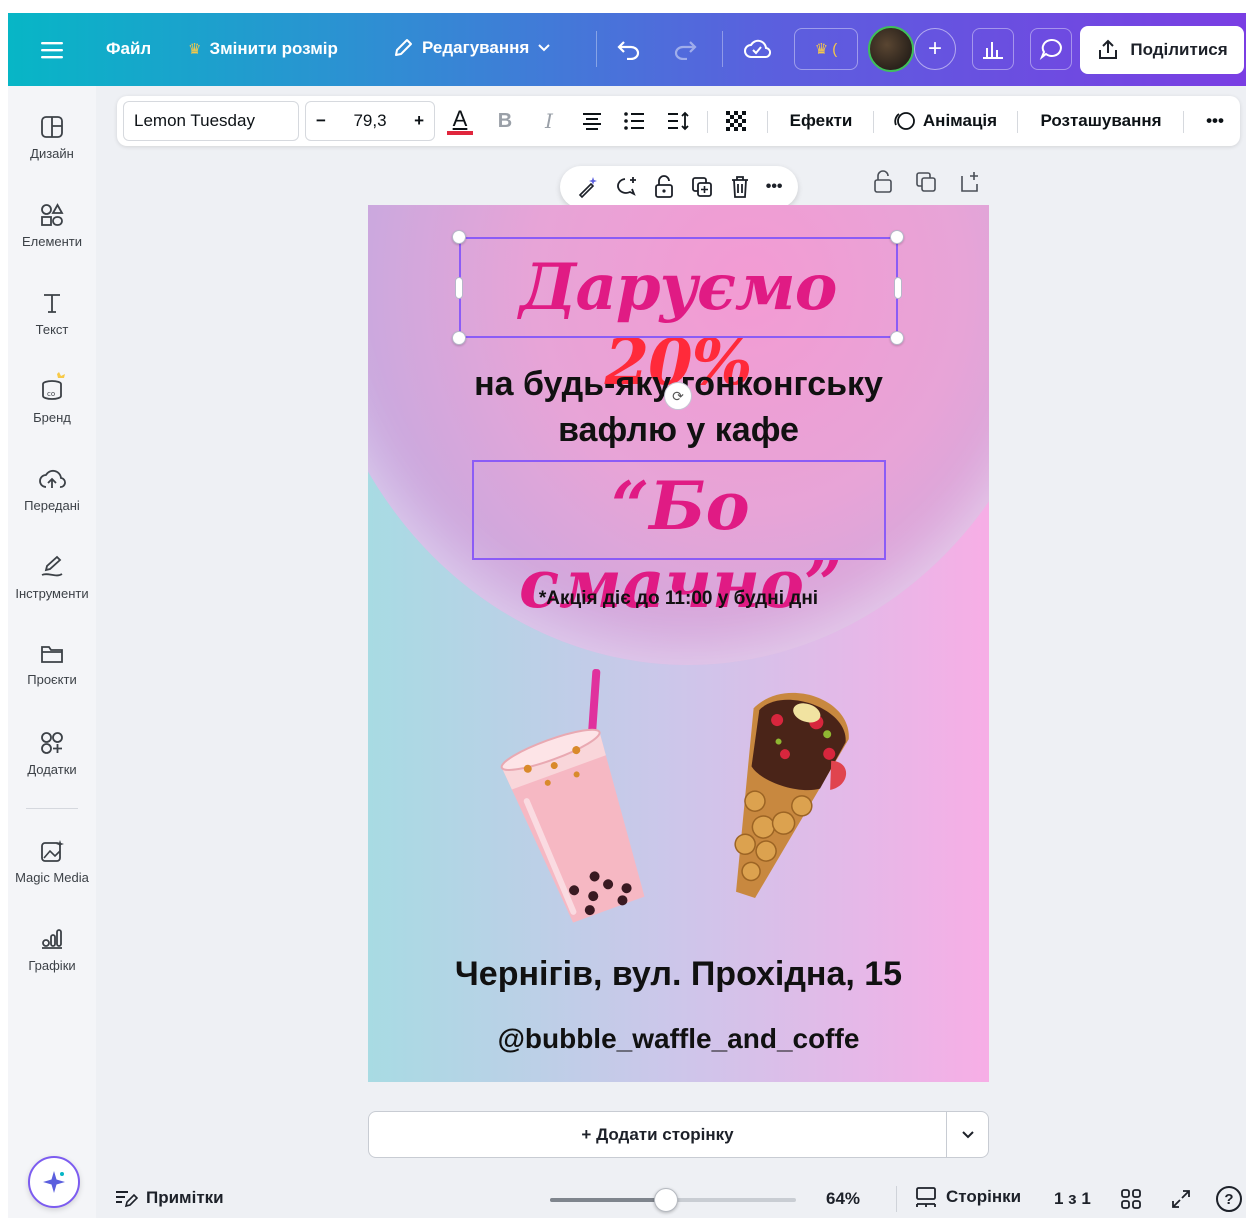  What do you see at coordinates (935, 49) in the screenshot?
I see `invite-plus-icon: +` at bounding box center [935, 49].